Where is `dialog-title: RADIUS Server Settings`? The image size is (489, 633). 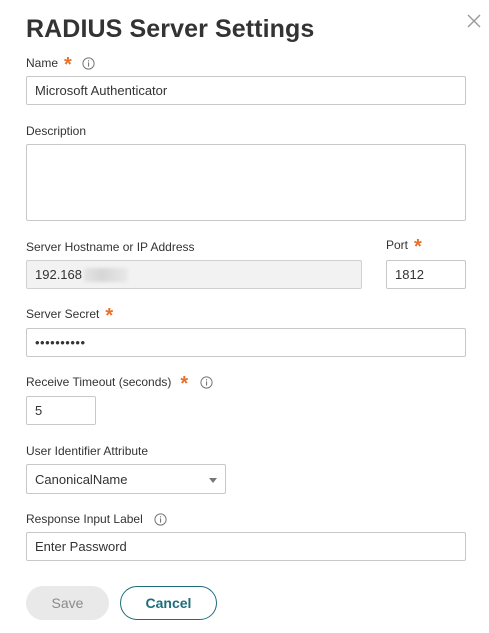
dialog-title: RADIUS Server Settings is located at coordinates (170, 29).